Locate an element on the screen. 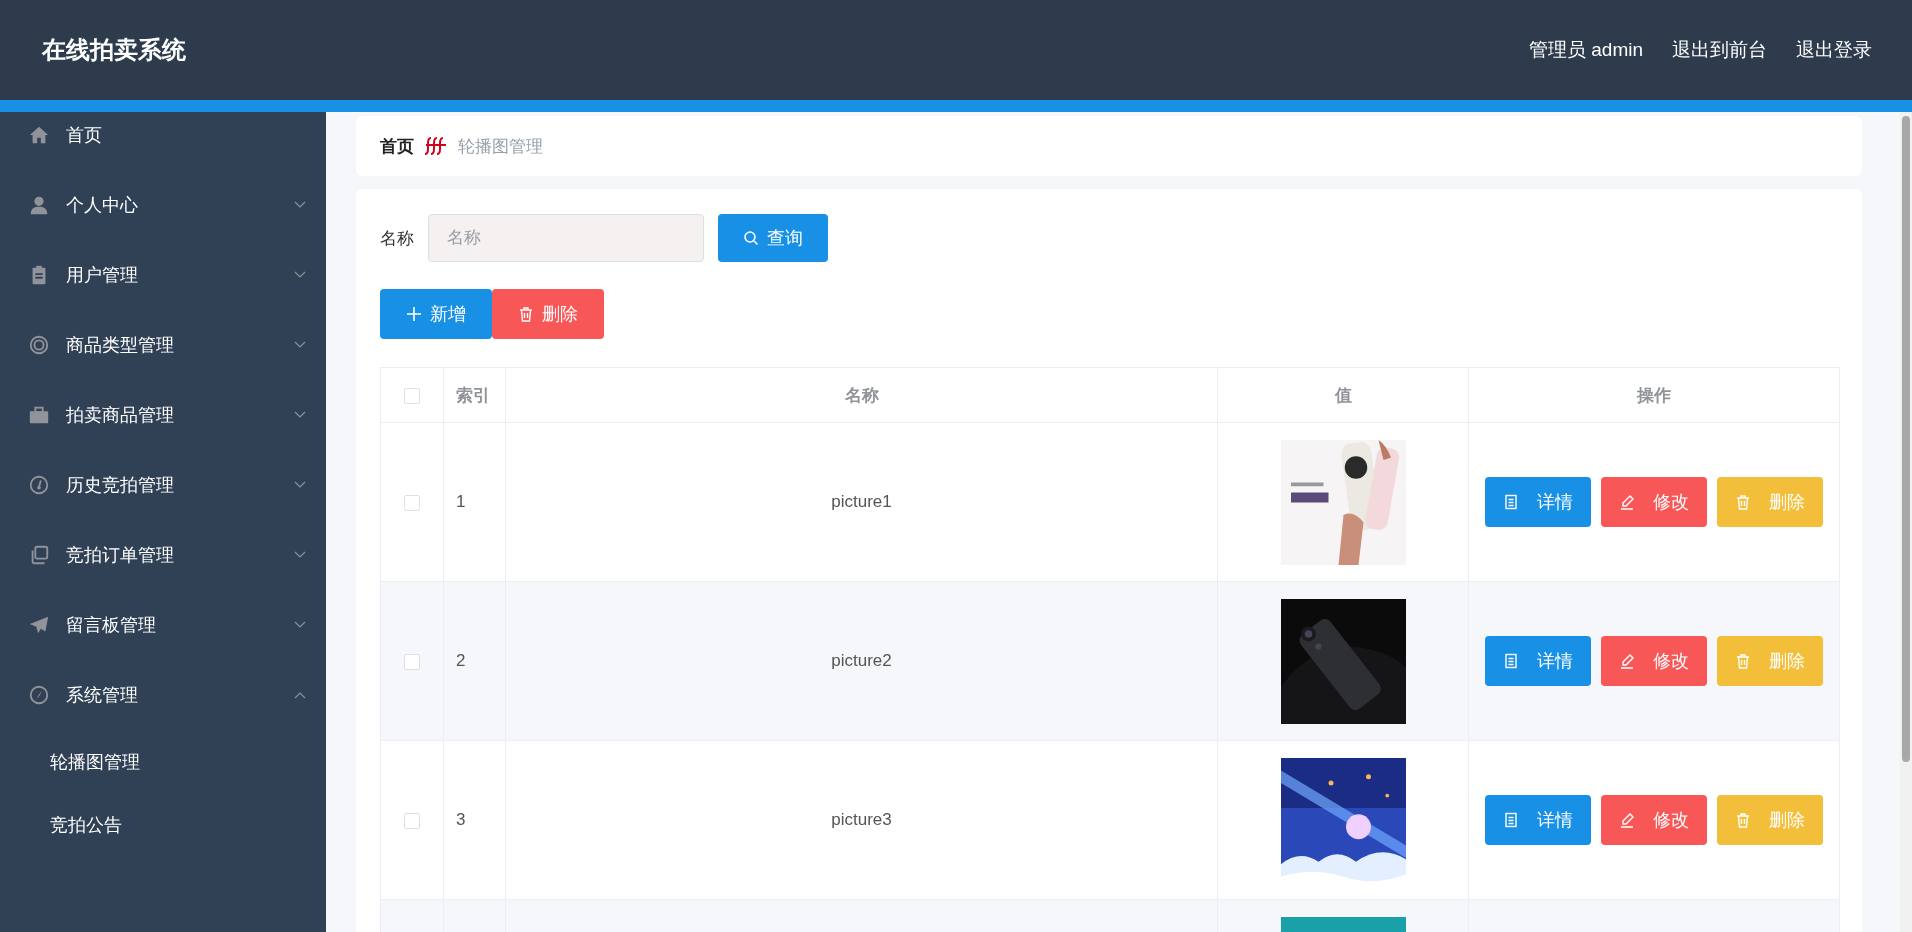 The height and width of the screenshot is (932, 1912). ring-icon is located at coordinates (39, 345).